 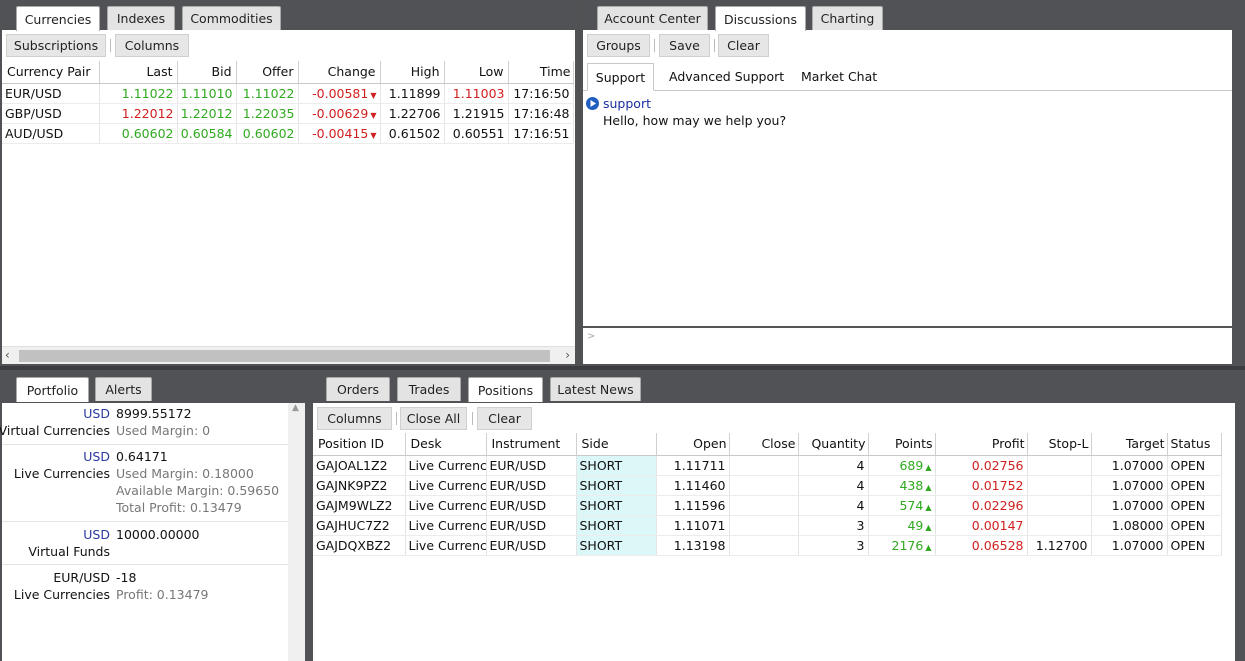 What do you see at coordinates (267, 72) in the screenshot?
I see `col-offer: Offer` at bounding box center [267, 72].